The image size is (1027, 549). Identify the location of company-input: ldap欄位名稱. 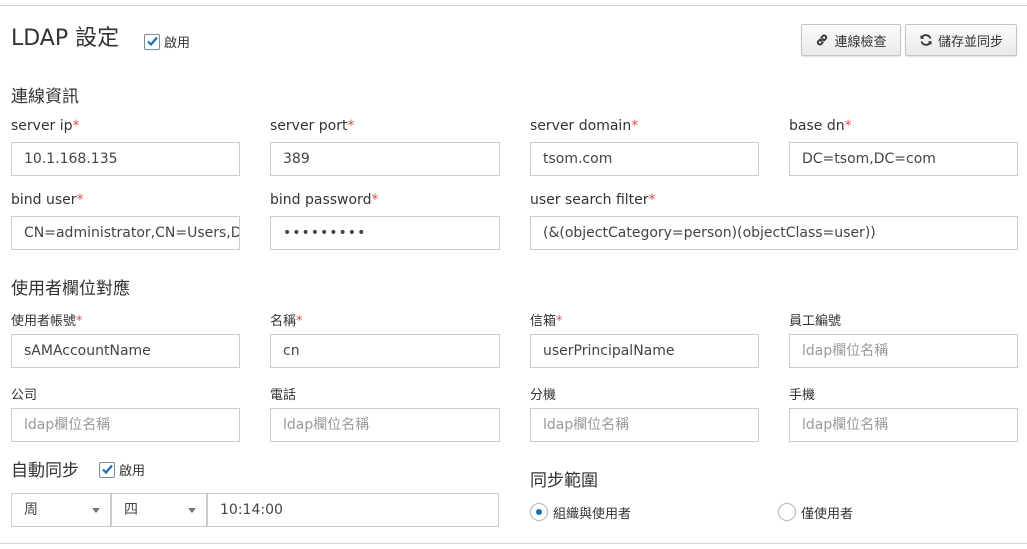
(125, 425).